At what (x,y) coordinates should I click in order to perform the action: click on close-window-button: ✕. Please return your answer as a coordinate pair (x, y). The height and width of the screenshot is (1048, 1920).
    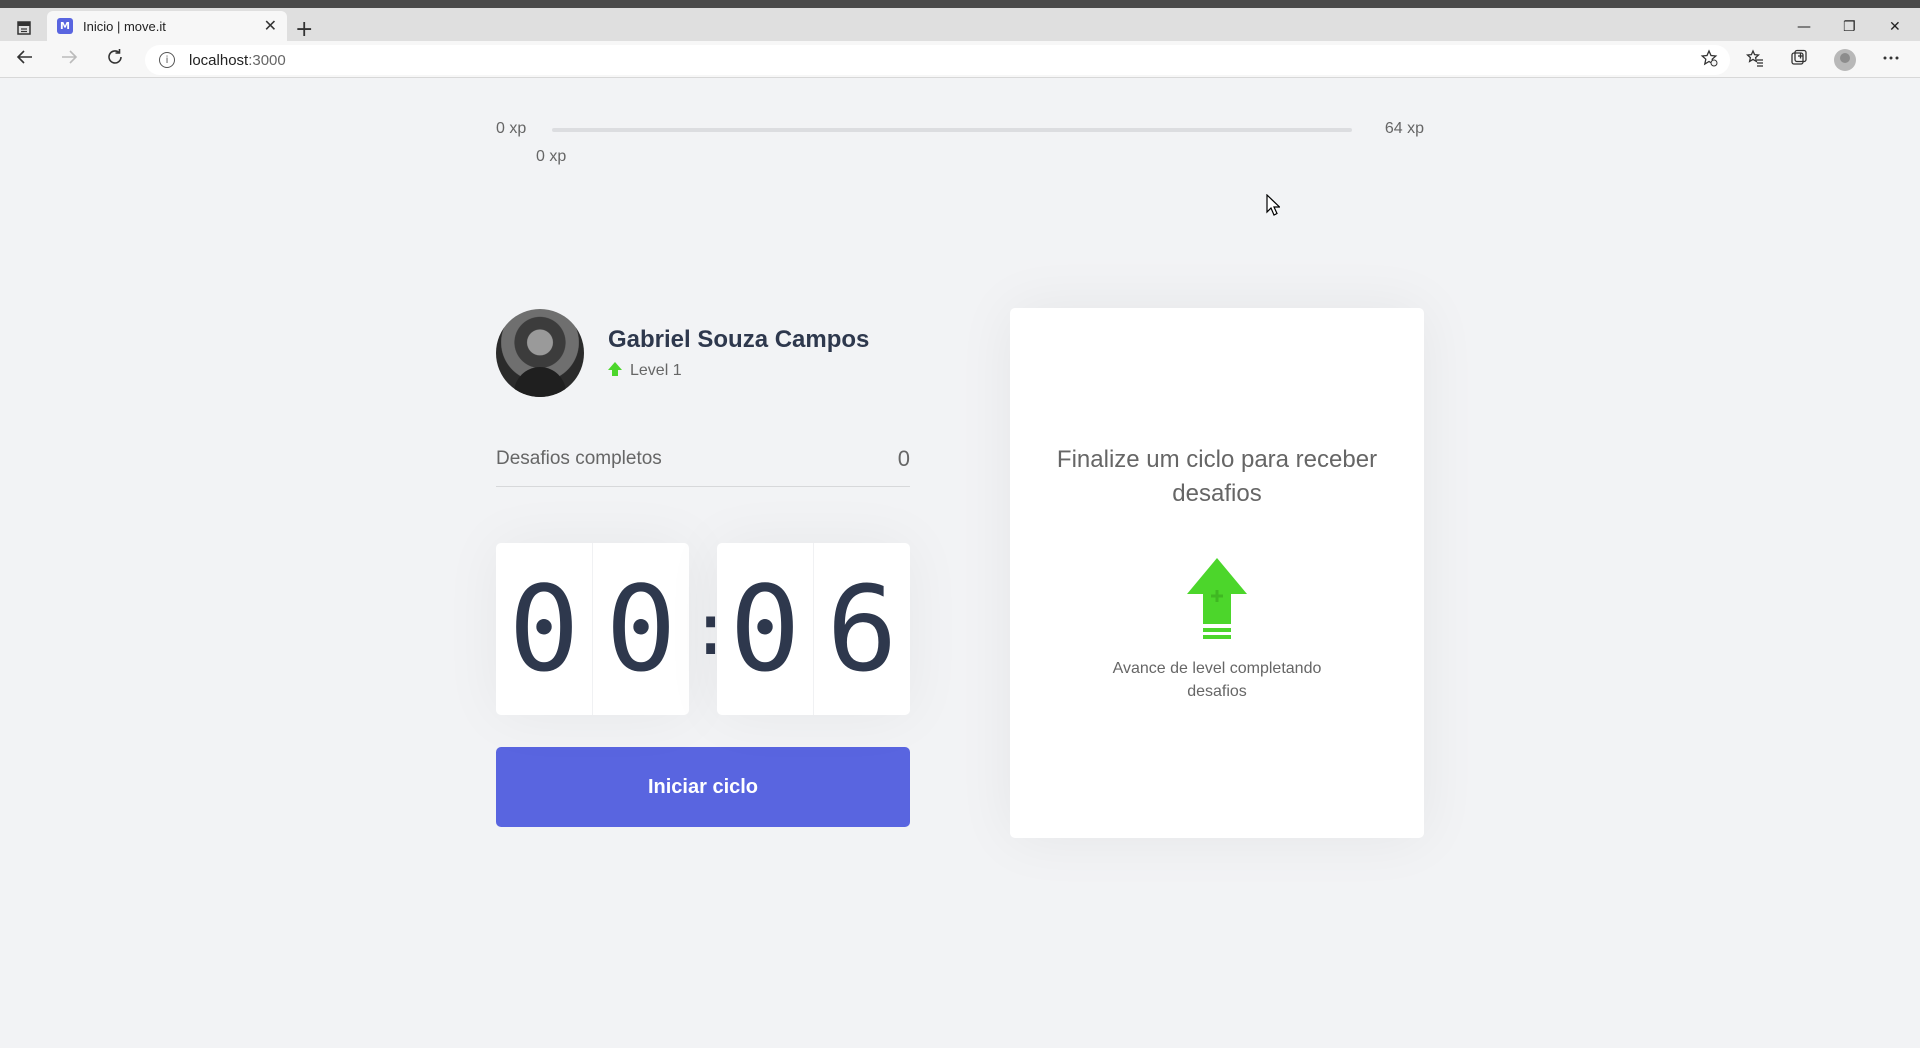
    Looking at the image, I should click on (1895, 27).